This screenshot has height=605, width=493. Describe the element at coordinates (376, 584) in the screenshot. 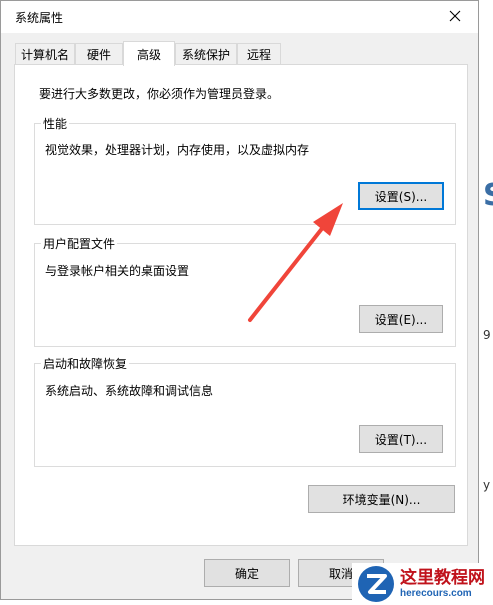

I see `watermark-logo-icon` at that location.